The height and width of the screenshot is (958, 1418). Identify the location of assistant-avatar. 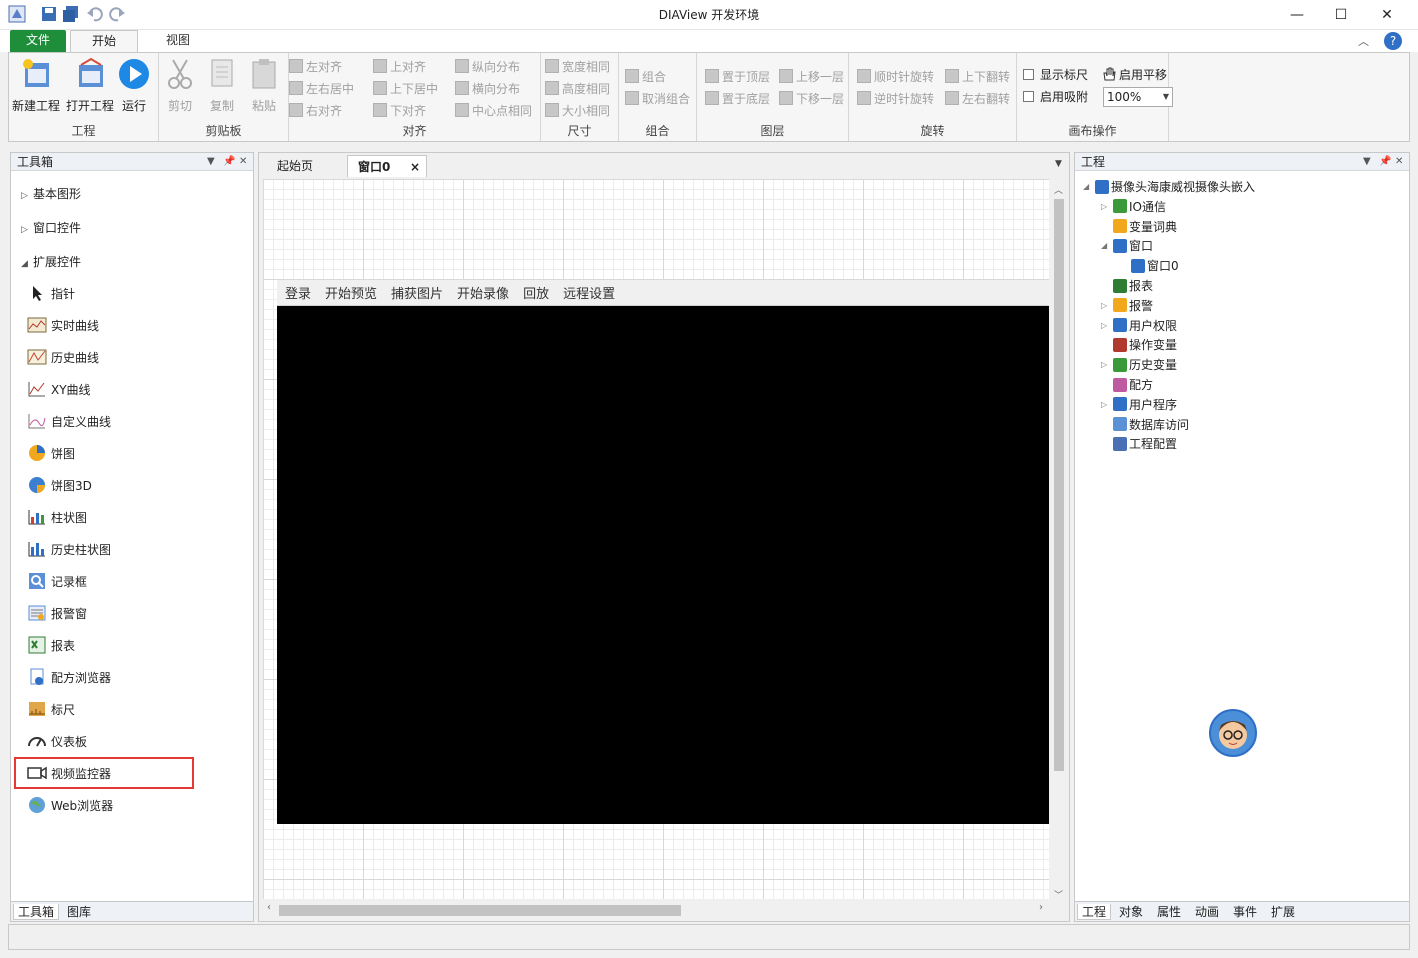
(1233, 733).